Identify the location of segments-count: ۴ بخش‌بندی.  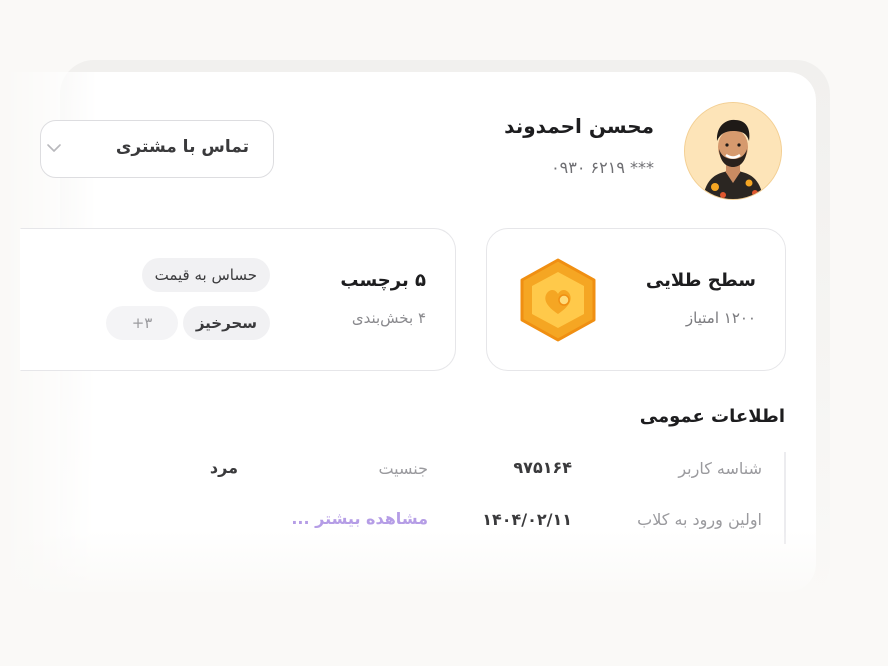
(388, 318).